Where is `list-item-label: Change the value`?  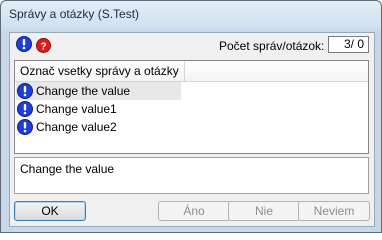
list-item-label: Change the value is located at coordinates (83, 91).